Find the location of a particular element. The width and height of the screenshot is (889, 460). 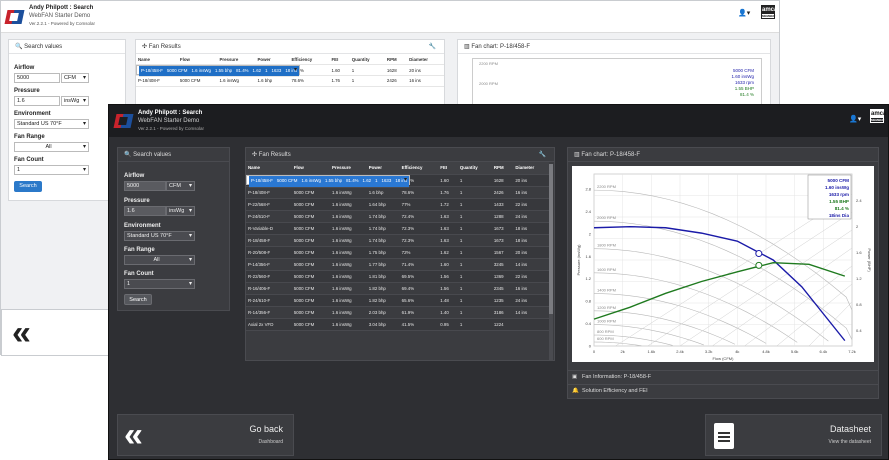

chart-title: Fan chart: P-18/458-F is located at coordinates (611, 155).